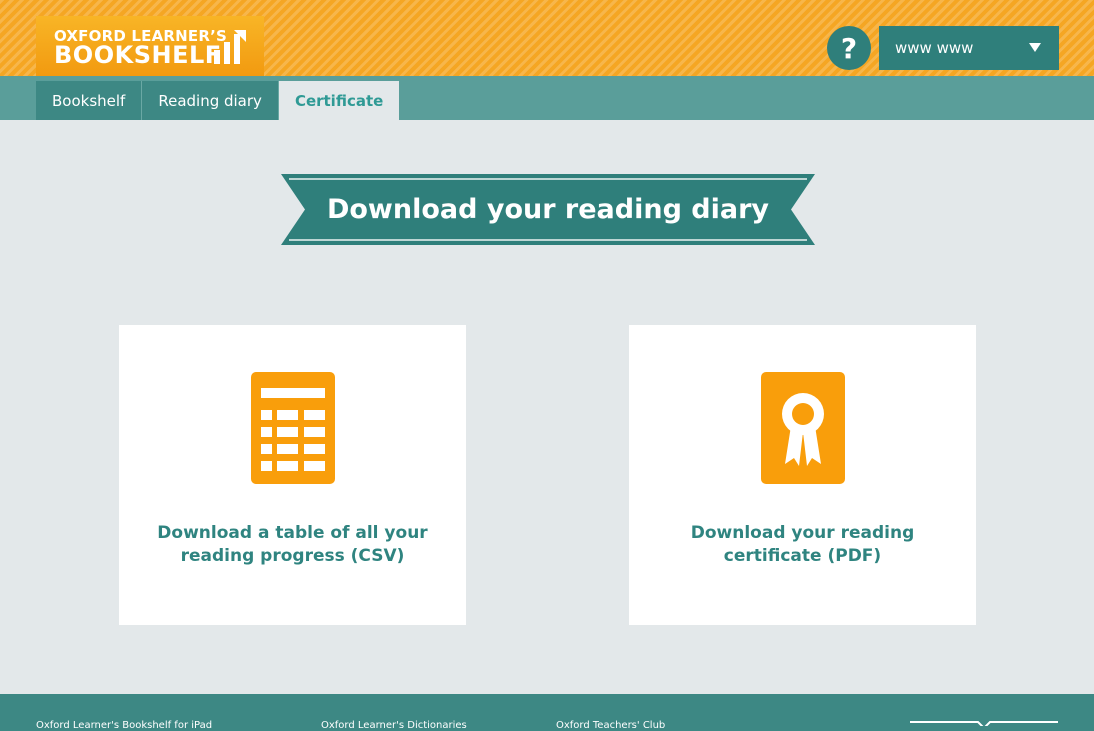 The height and width of the screenshot is (731, 1094). Describe the element at coordinates (1035, 47) in the screenshot. I see `chevron-down-icon` at that location.